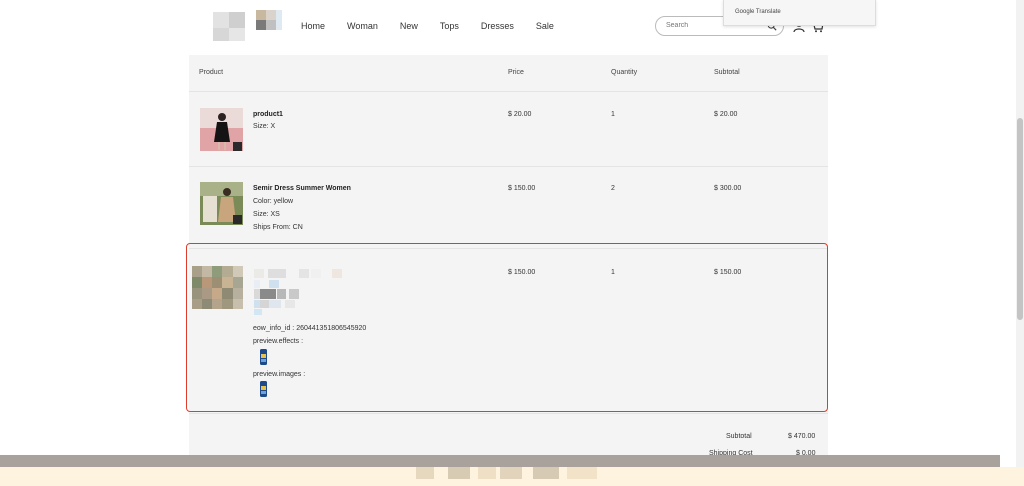 The width and height of the screenshot is (1024, 486). I want to click on google-translate-popup: Google Translate, so click(799, 13).